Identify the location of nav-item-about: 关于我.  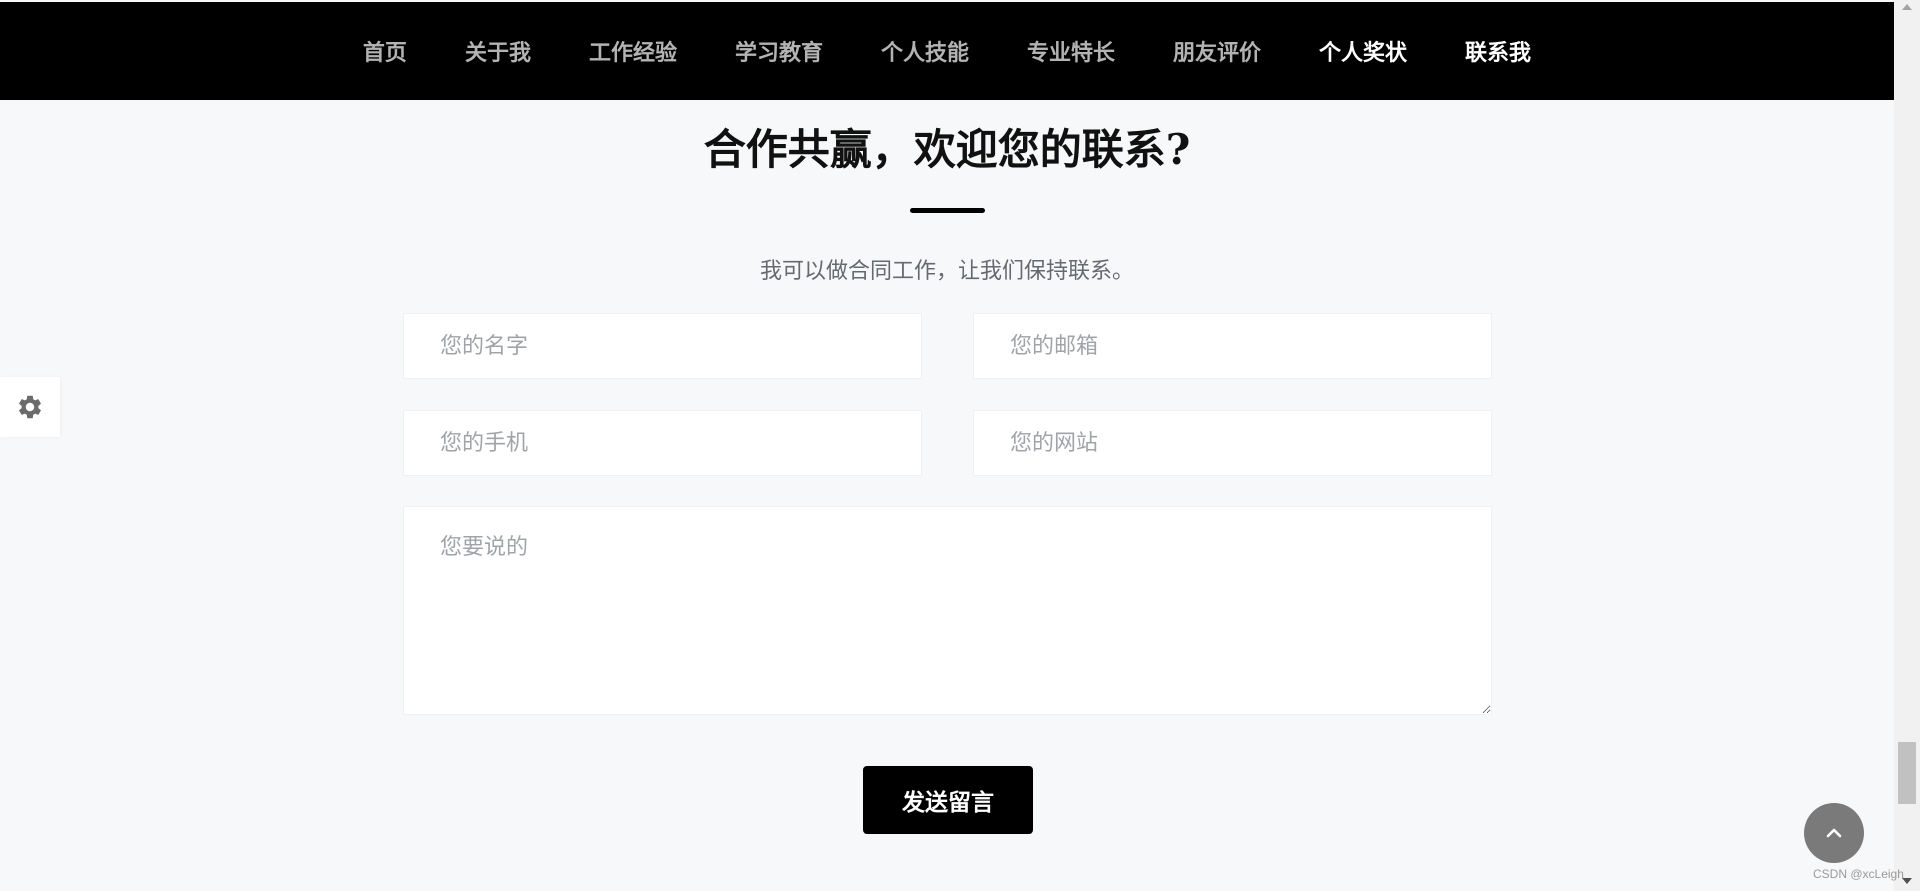
(498, 51).